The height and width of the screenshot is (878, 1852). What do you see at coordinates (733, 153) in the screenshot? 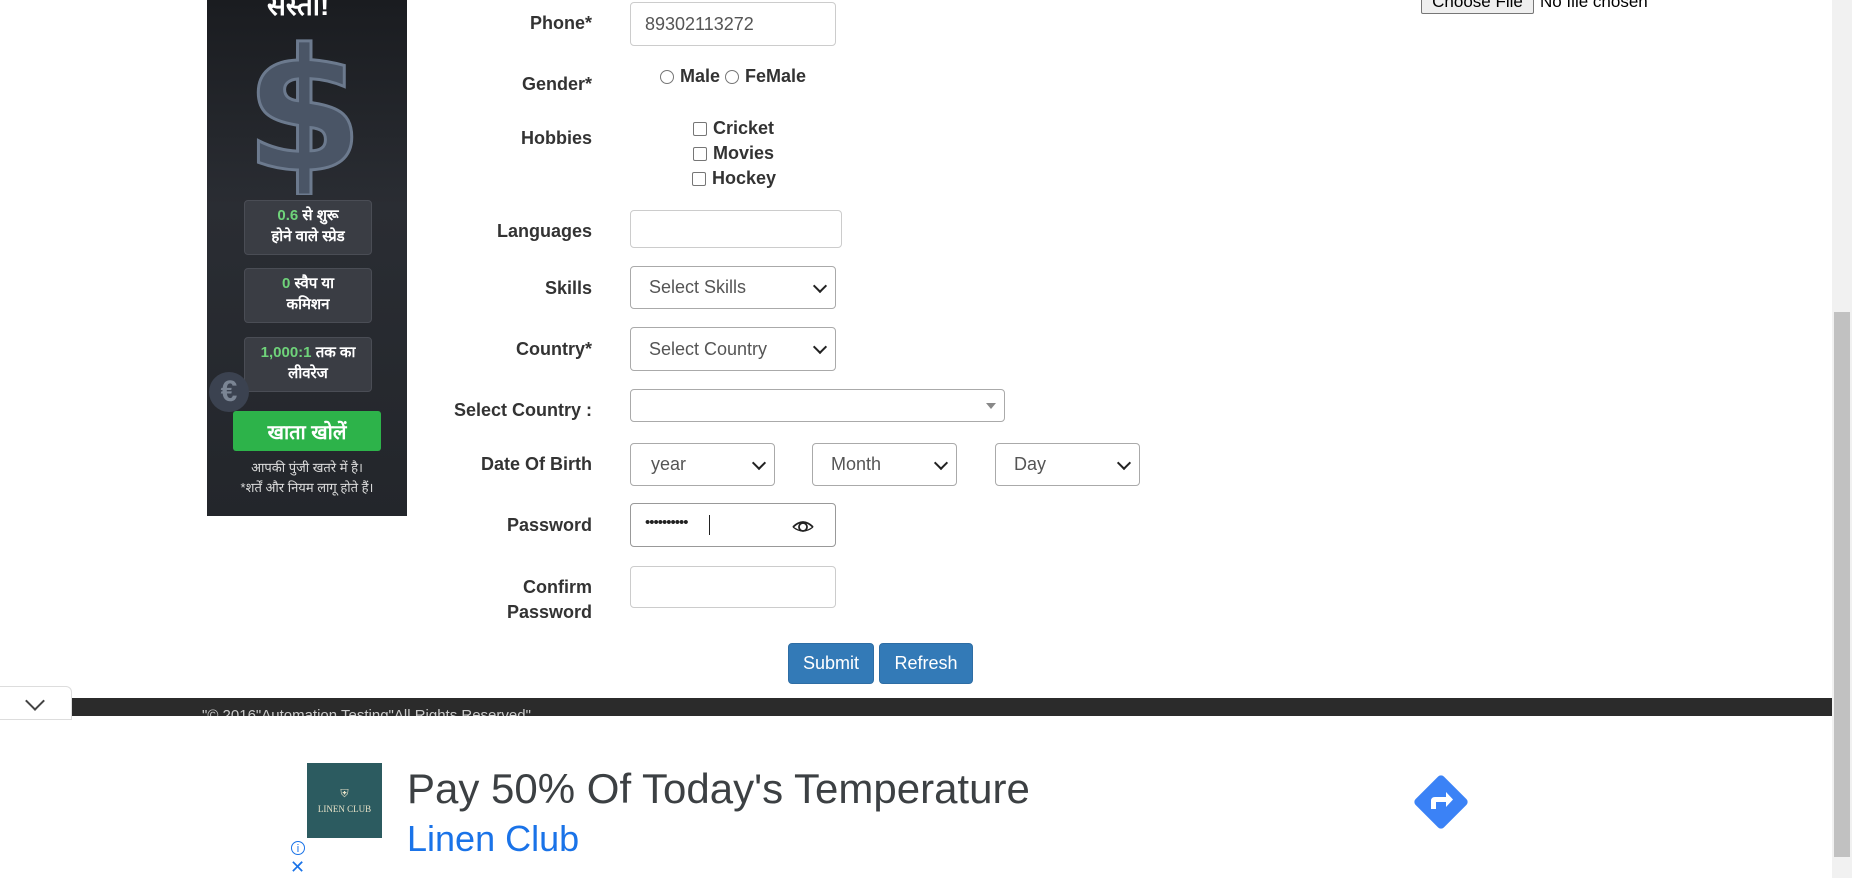
I see `hobby-movies-option: Movies` at bounding box center [733, 153].